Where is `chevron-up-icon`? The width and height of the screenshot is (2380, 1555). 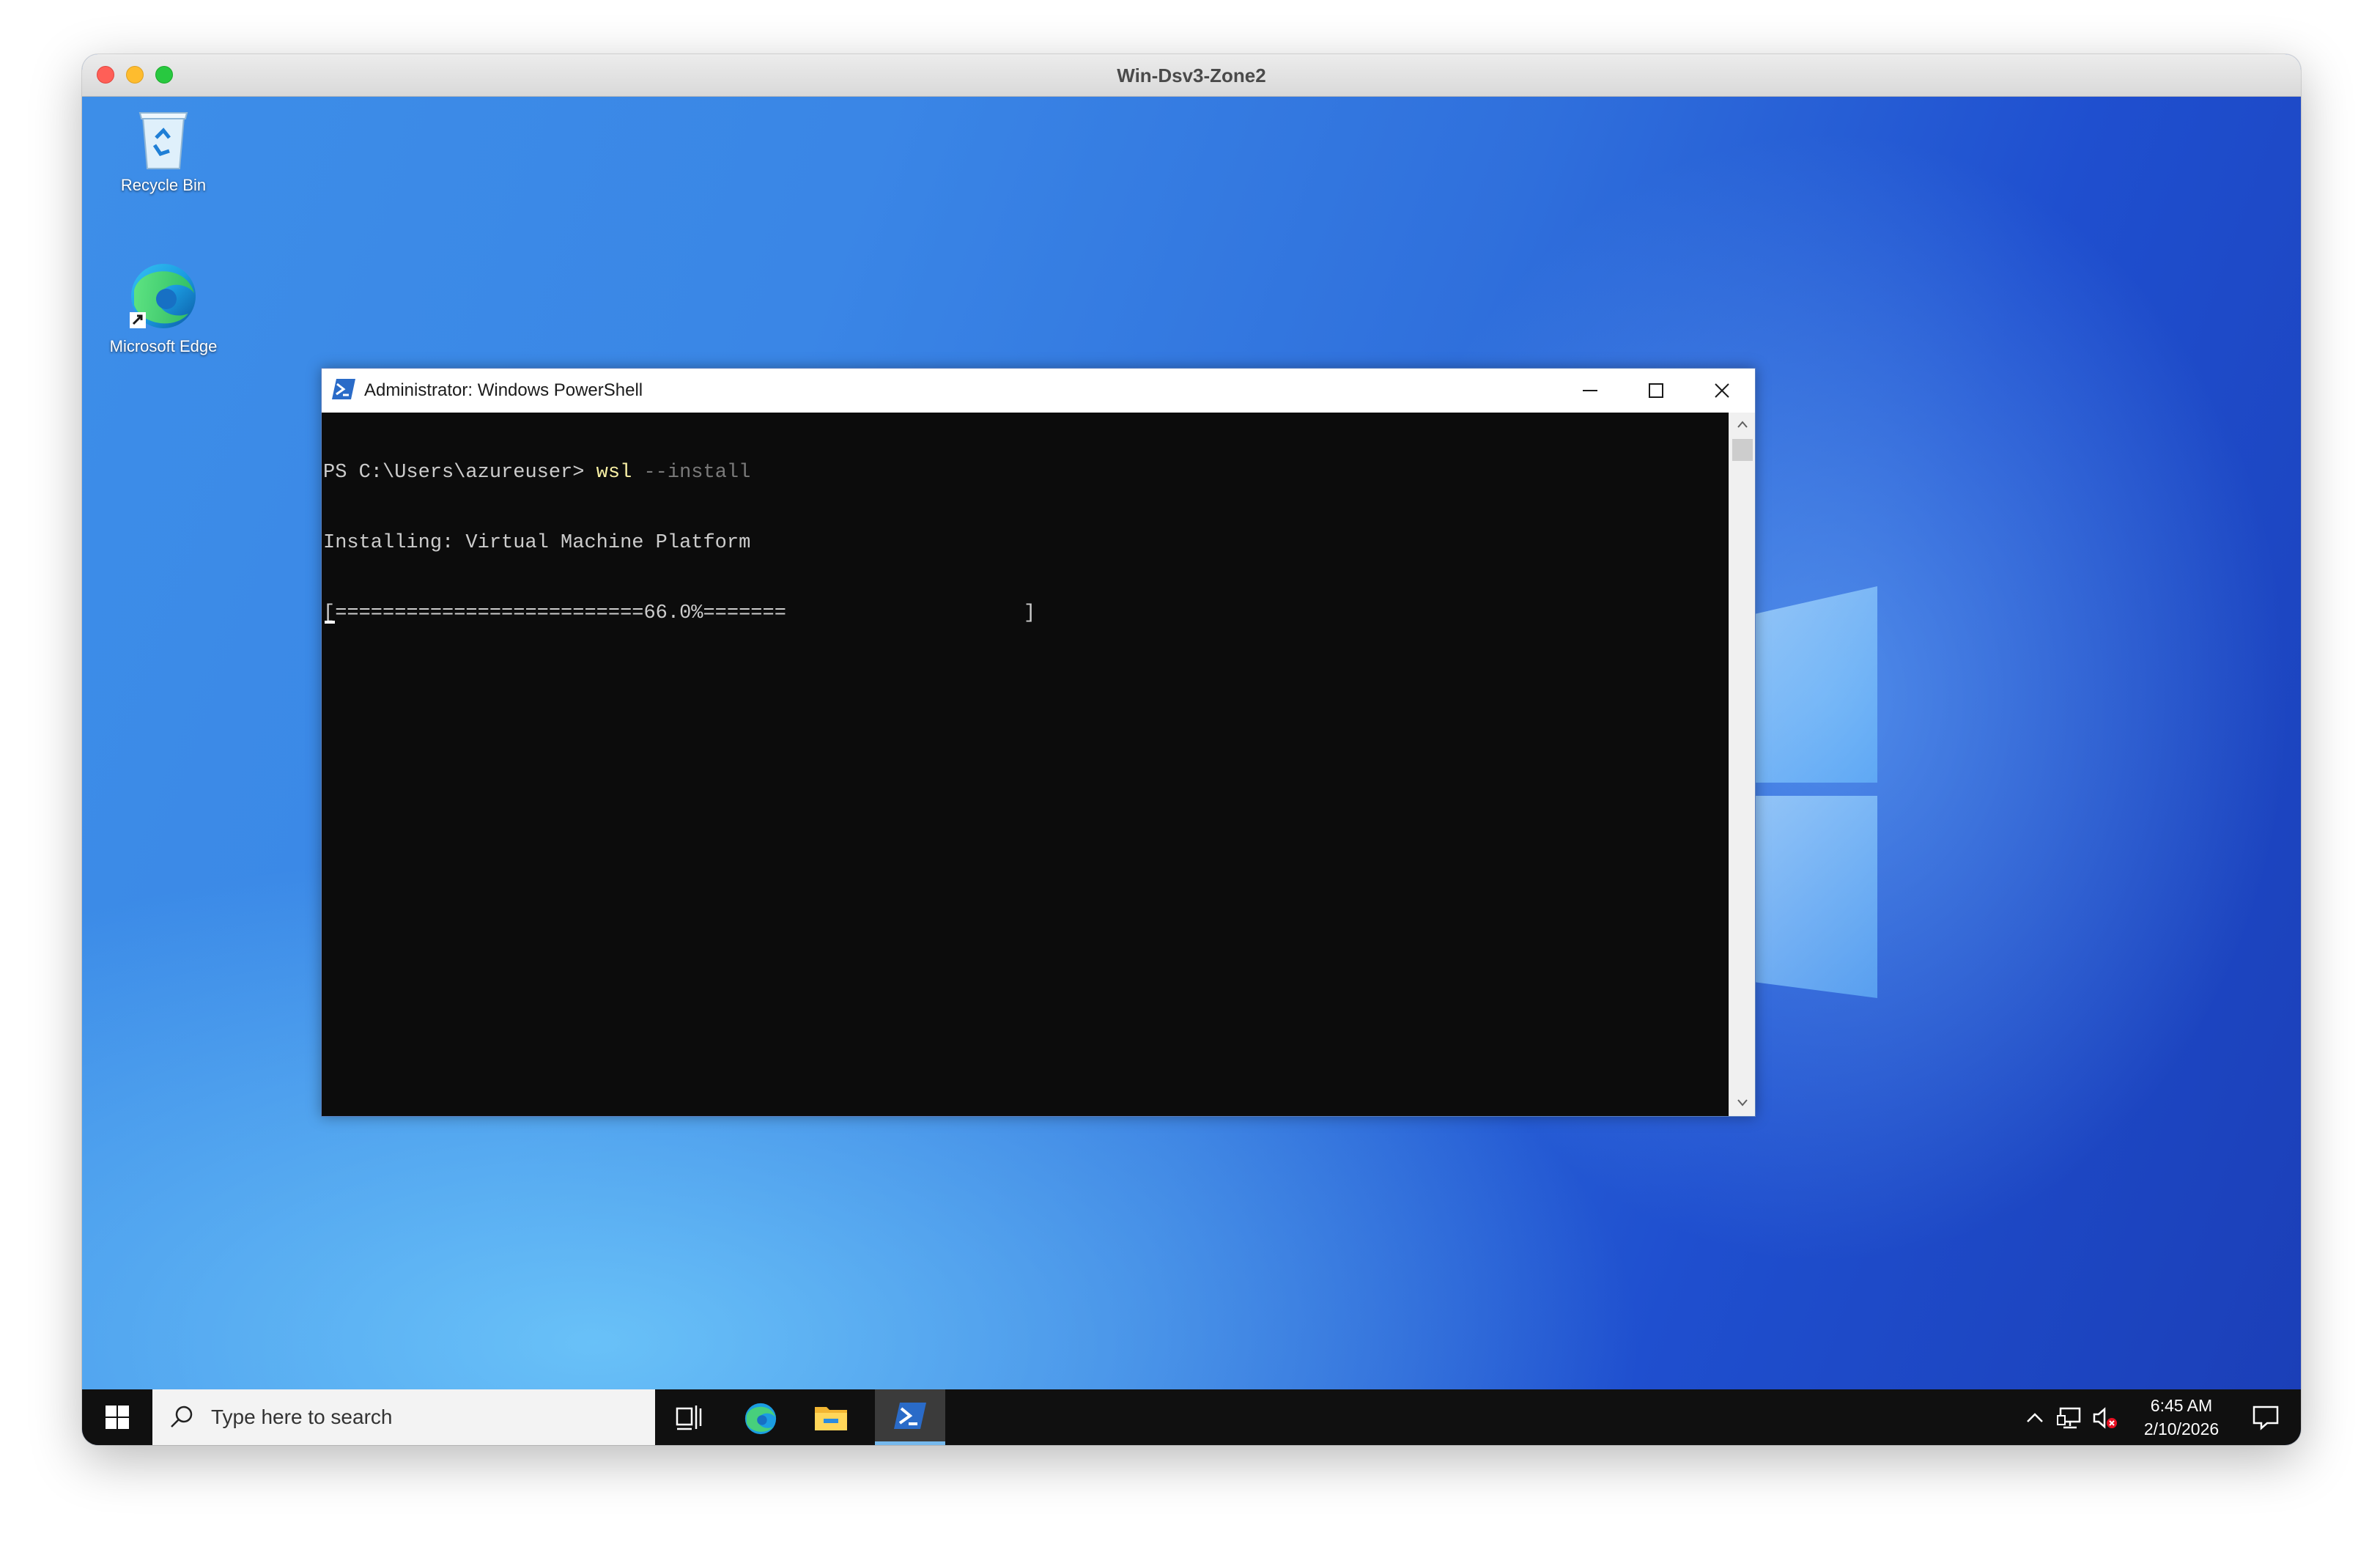
chevron-up-icon is located at coordinates (1742, 425).